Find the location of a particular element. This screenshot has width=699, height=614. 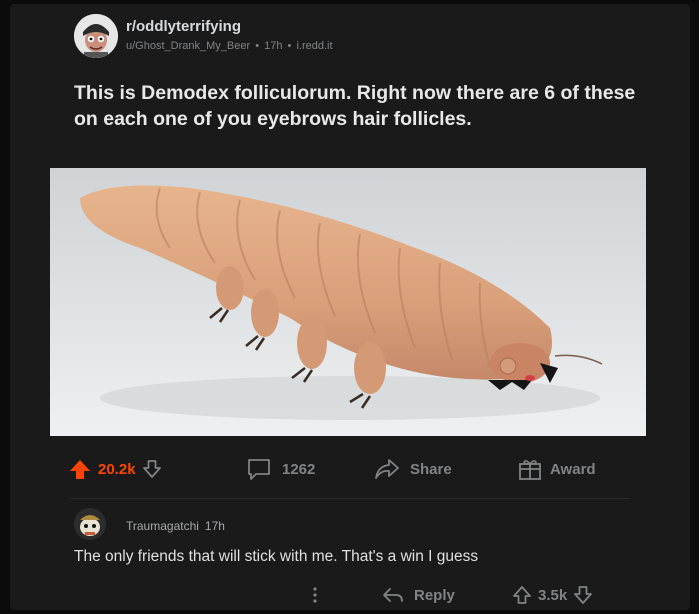

comment-score: 3.5k is located at coordinates (553, 595).